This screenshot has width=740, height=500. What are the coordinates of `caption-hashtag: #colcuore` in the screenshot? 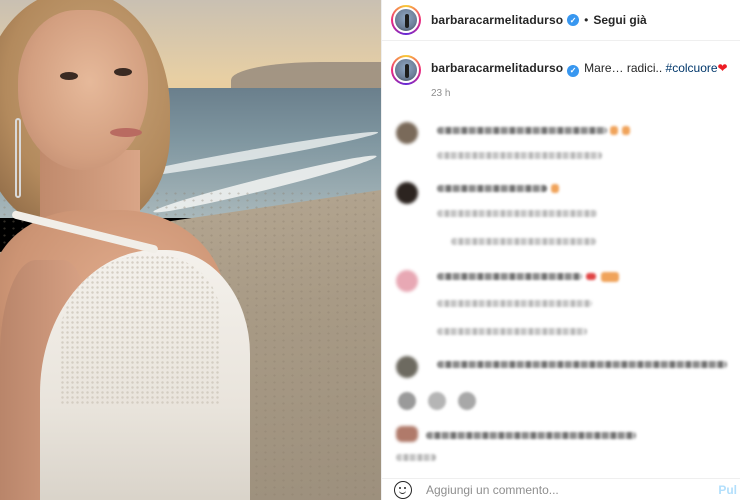 It's located at (692, 68).